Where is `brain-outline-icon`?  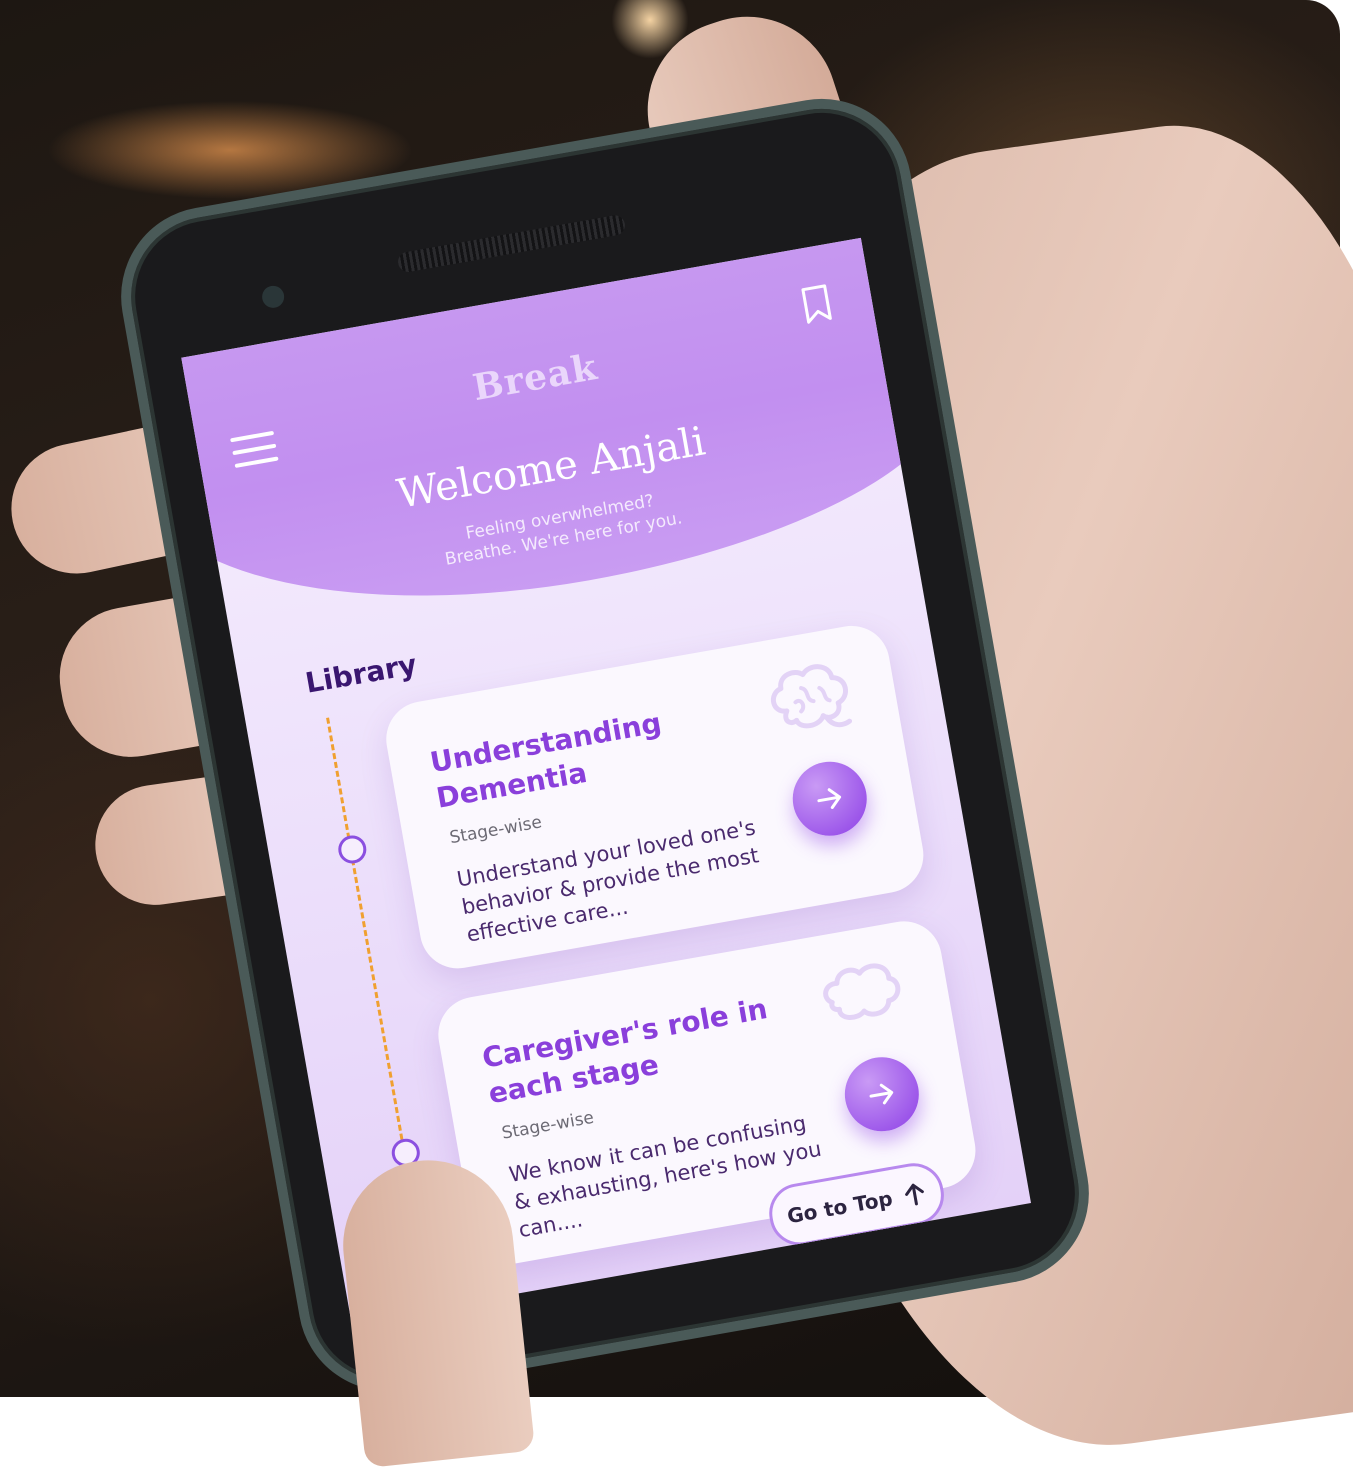 brain-outline-icon is located at coordinates (862, 991).